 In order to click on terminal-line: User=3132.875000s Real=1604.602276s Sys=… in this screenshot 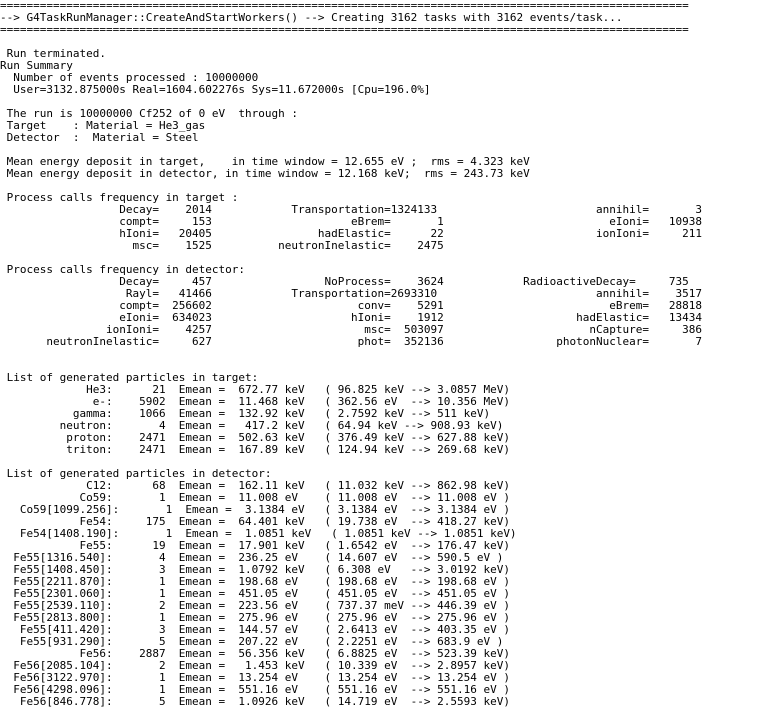, I will do `click(215, 89)`.